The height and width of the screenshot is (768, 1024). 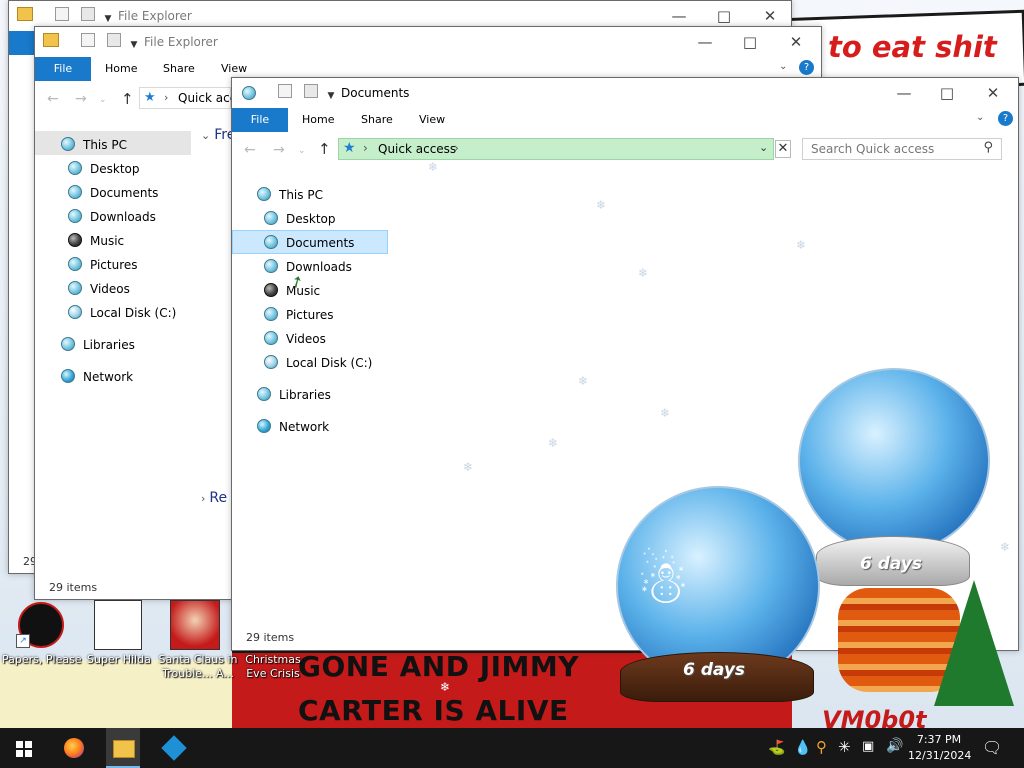 I want to click on clear-address-button: ✕, so click(x=783, y=149).